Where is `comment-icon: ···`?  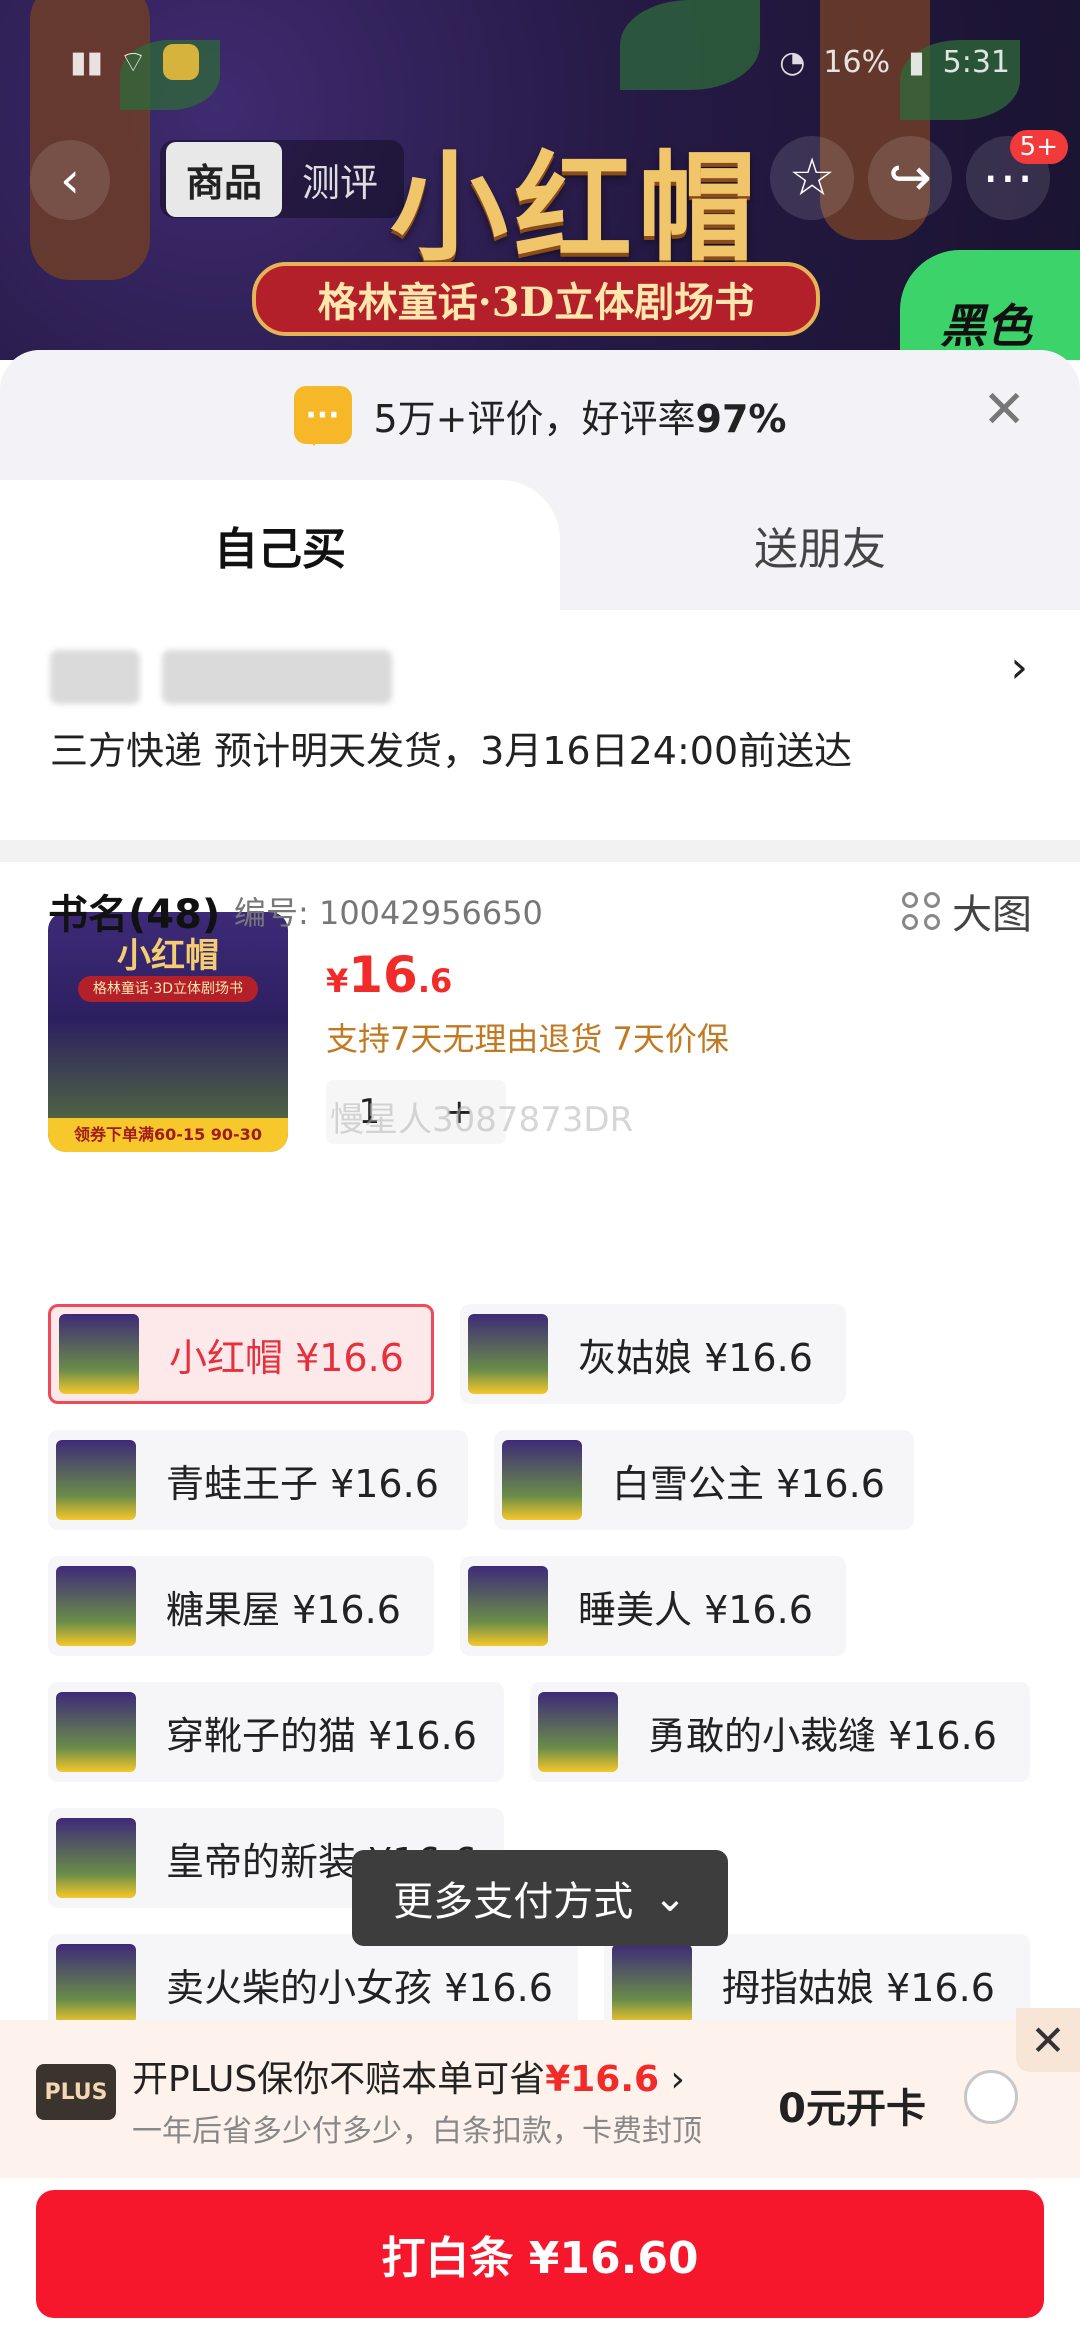
comment-icon: ··· is located at coordinates (322, 416).